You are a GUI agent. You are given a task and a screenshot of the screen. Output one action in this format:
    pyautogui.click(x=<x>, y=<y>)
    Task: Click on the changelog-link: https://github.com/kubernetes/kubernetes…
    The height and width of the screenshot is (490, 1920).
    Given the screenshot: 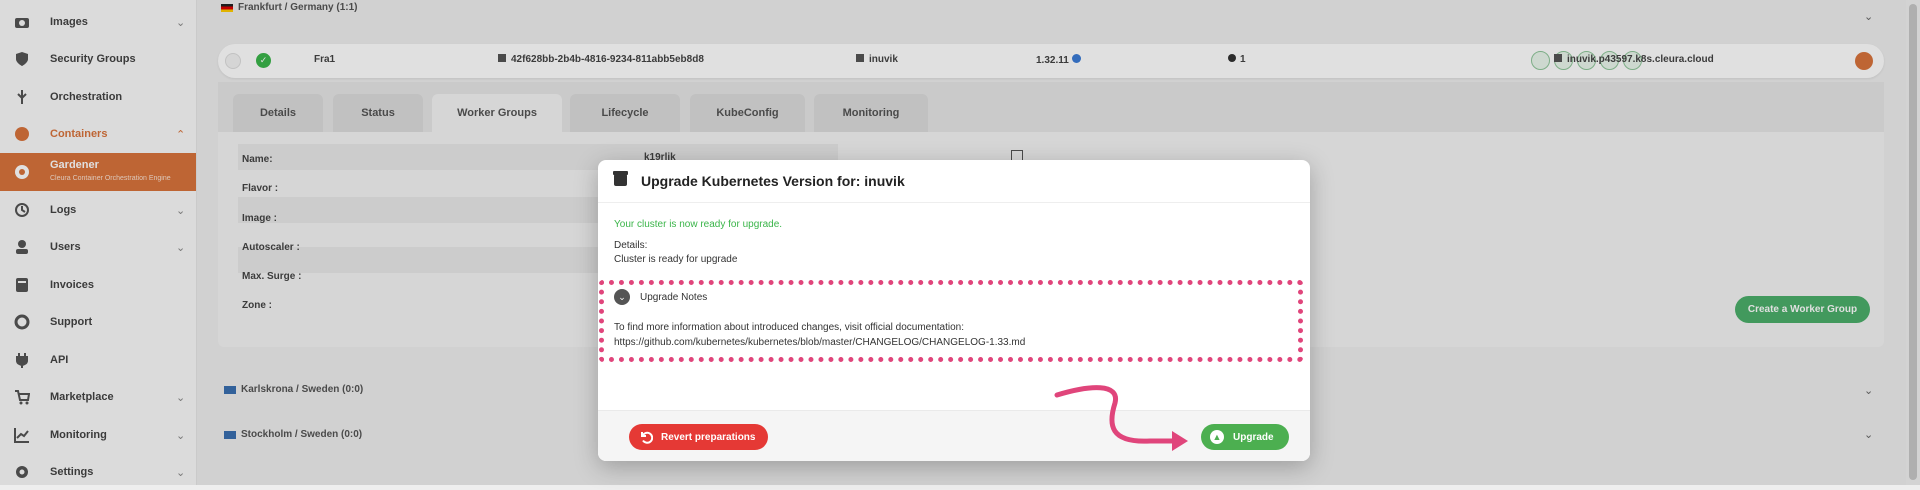 What is the action you would take?
    pyautogui.click(x=819, y=342)
    